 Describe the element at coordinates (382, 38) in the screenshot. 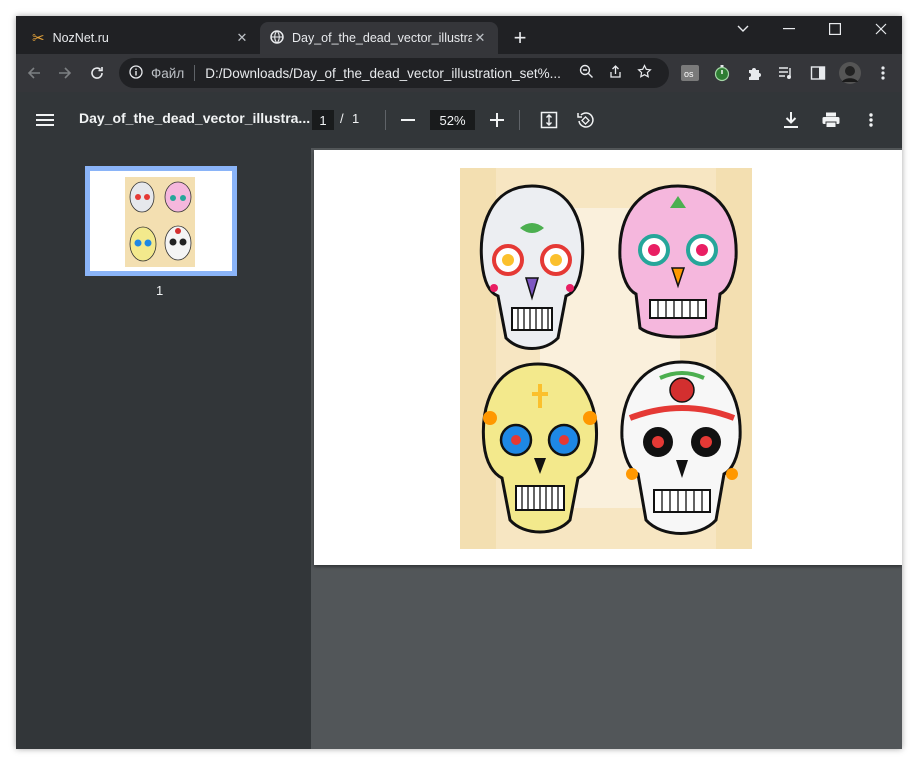

I see `tab-title: Day_of_the_dead_vector_illustration` at that location.